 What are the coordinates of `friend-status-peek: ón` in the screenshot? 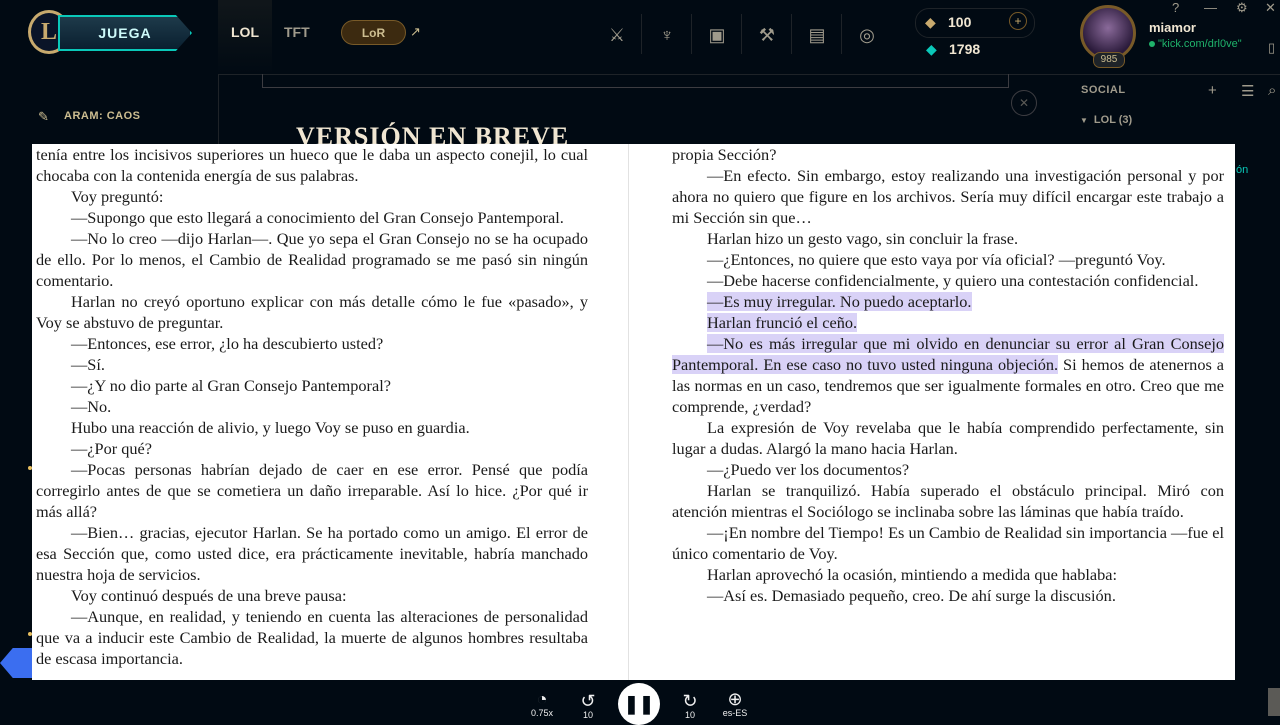 It's located at (1242, 170).